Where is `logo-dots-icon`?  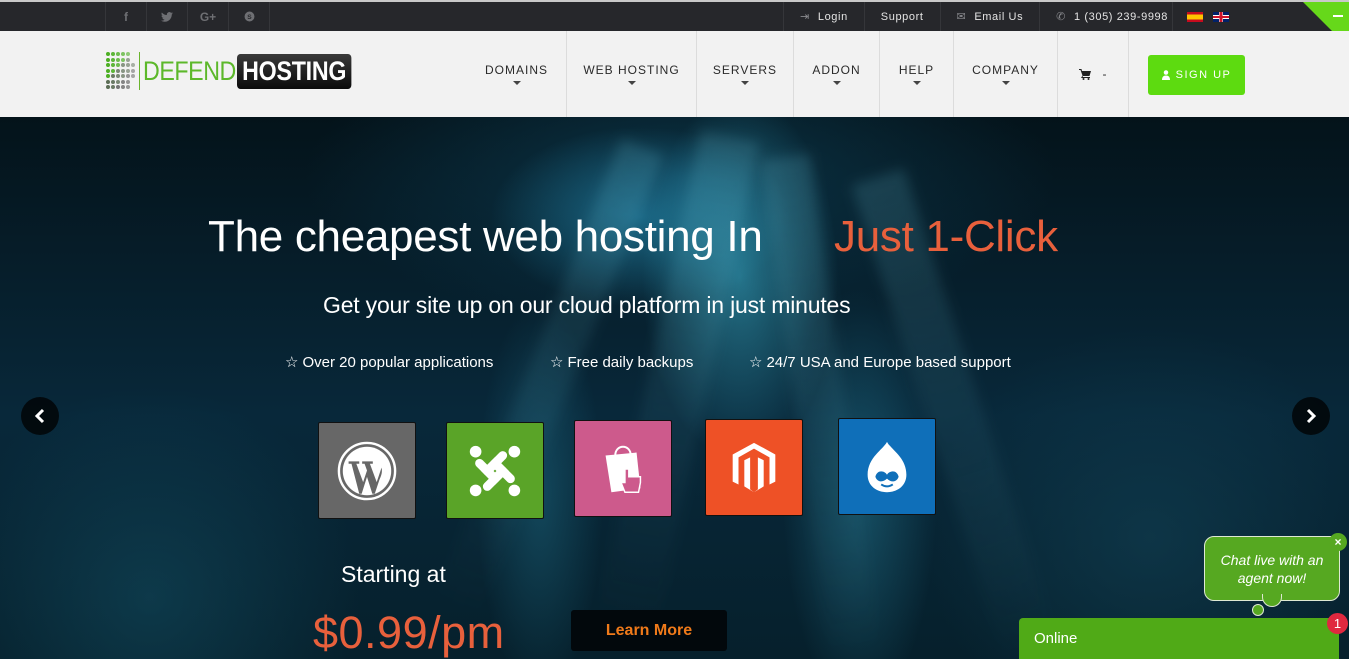 logo-dots-icon is located at coordinates (121, 71).